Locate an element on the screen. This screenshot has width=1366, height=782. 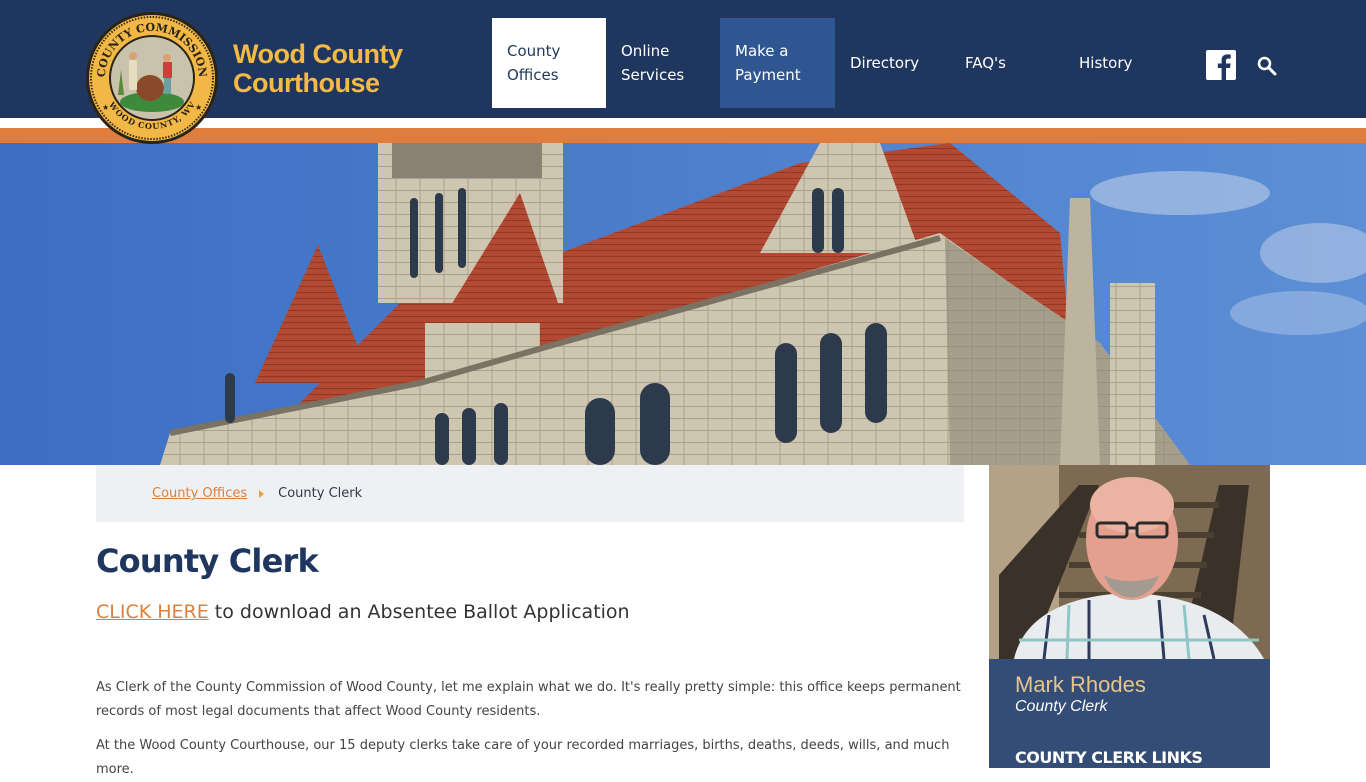
nav-make-a-payment: Make a Payment is located at coordinates (777, 63).